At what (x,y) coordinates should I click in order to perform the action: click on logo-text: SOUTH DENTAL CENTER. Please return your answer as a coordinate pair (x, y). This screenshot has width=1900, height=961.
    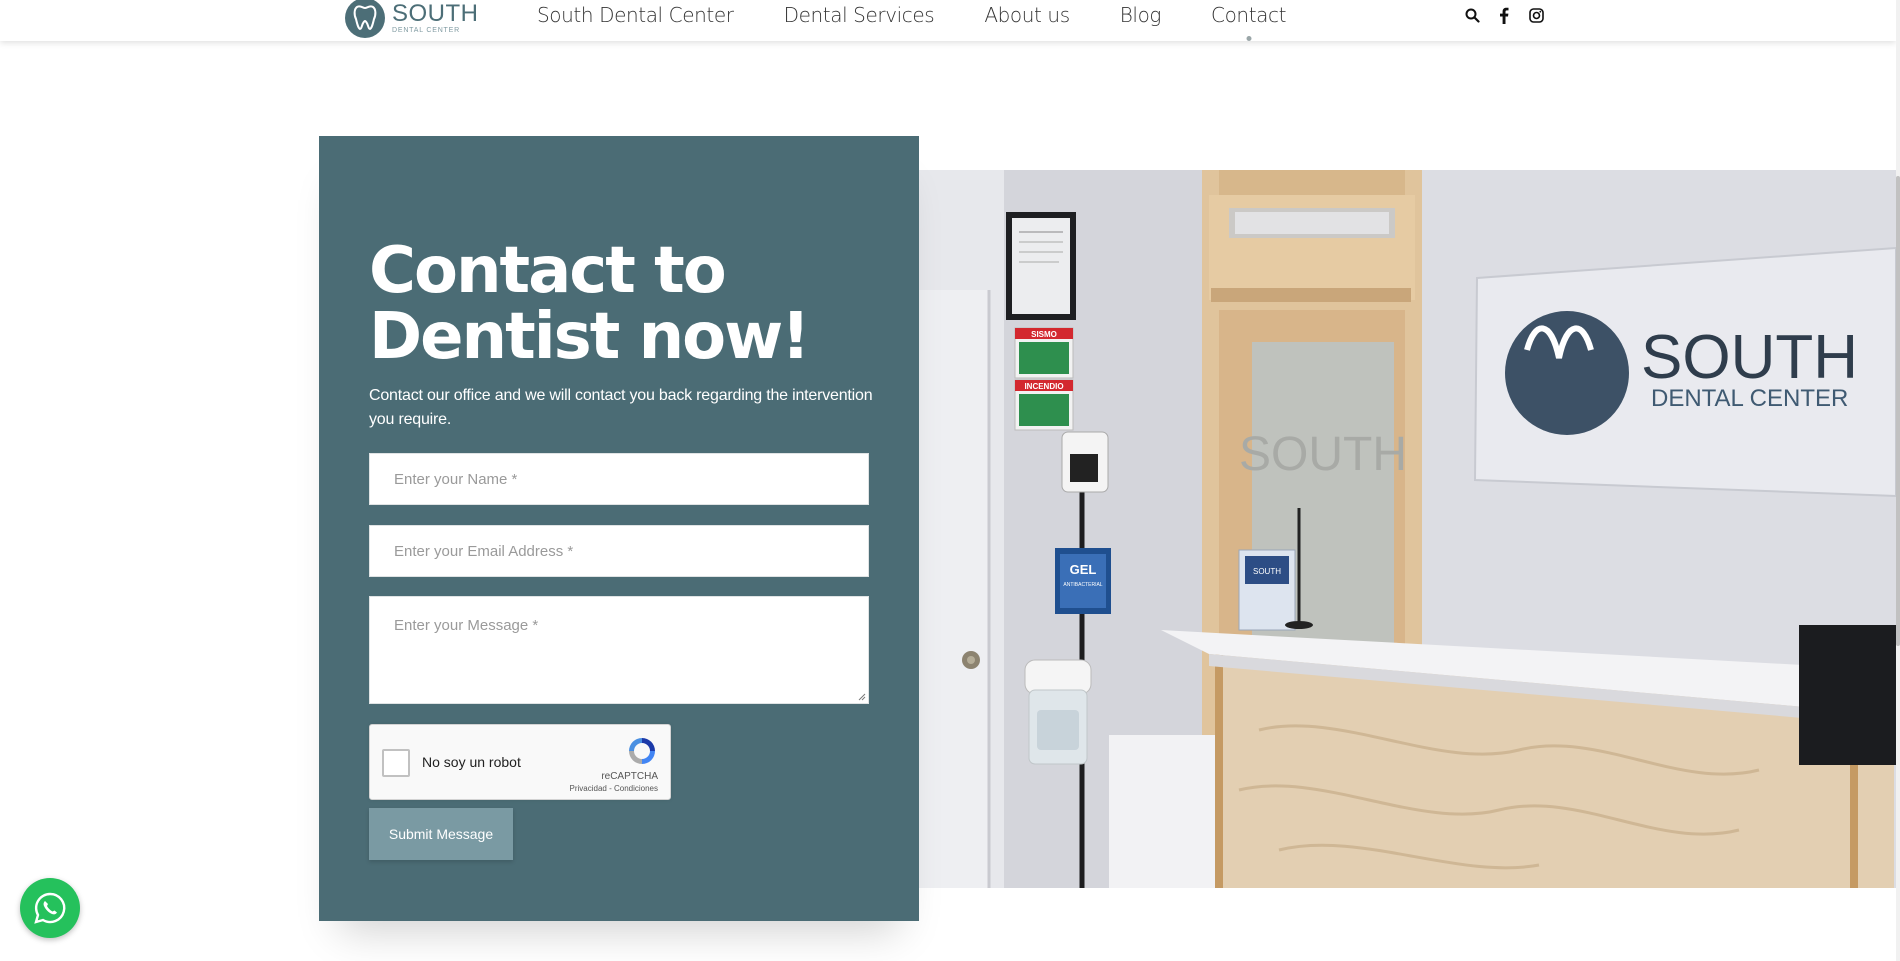
    Looking at the image, I should click on (435, 17).